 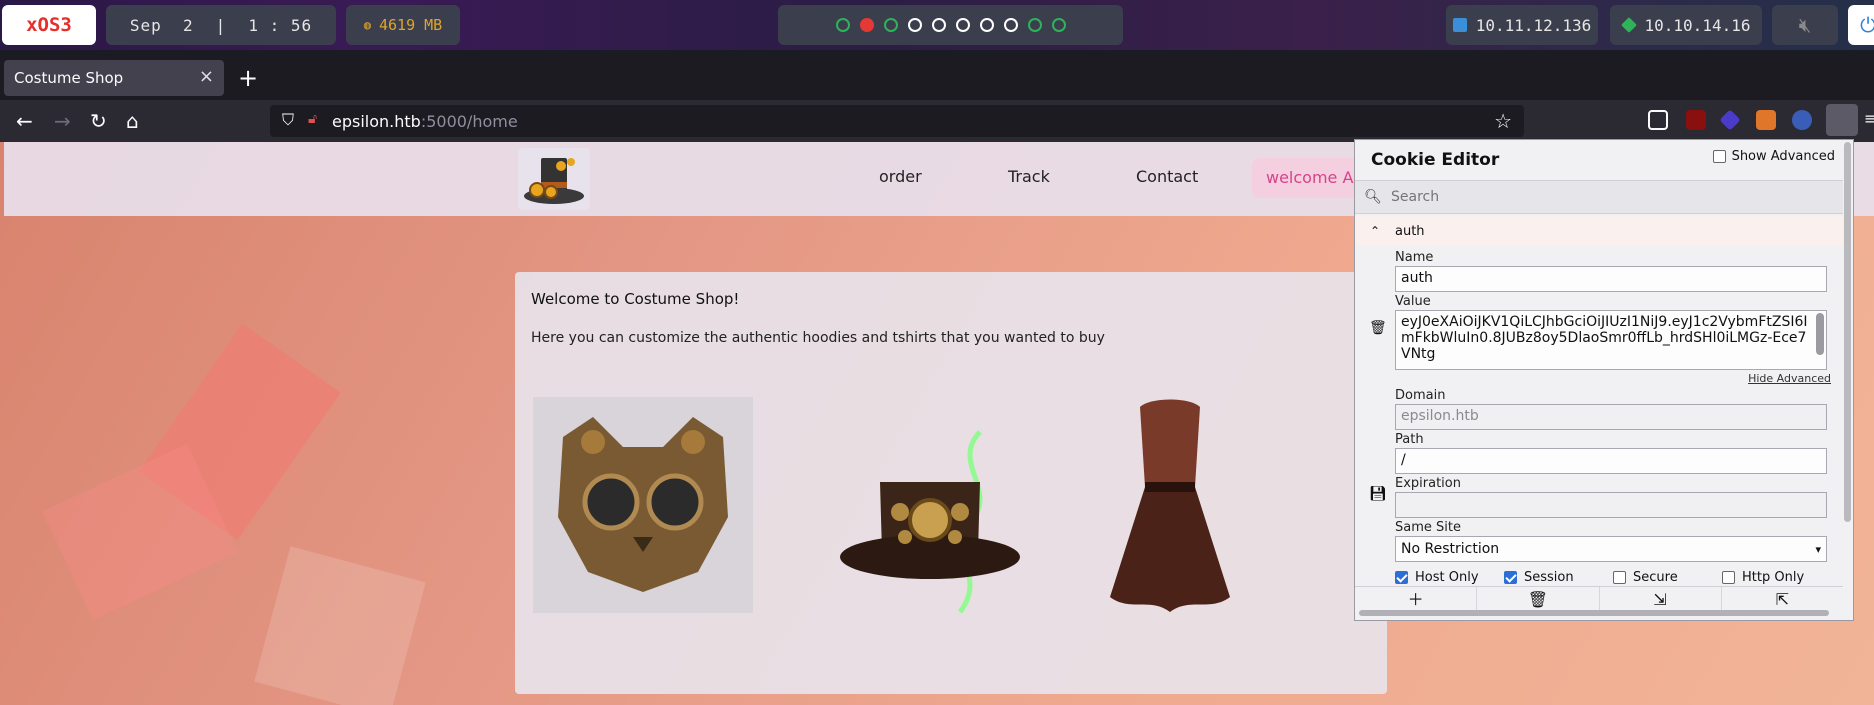 What do you see at coordinates (221, 25) in the screenshot?
I see `clock: Sep 2 | 1 : 56` at bounding box center [221, 25].